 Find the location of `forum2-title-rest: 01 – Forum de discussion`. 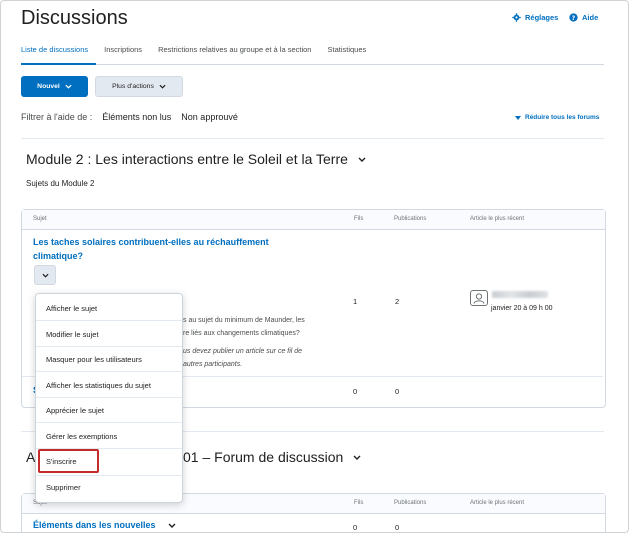

forum2-title-rest: 01 – Forum de discussion is located at coordinates (272, 457).